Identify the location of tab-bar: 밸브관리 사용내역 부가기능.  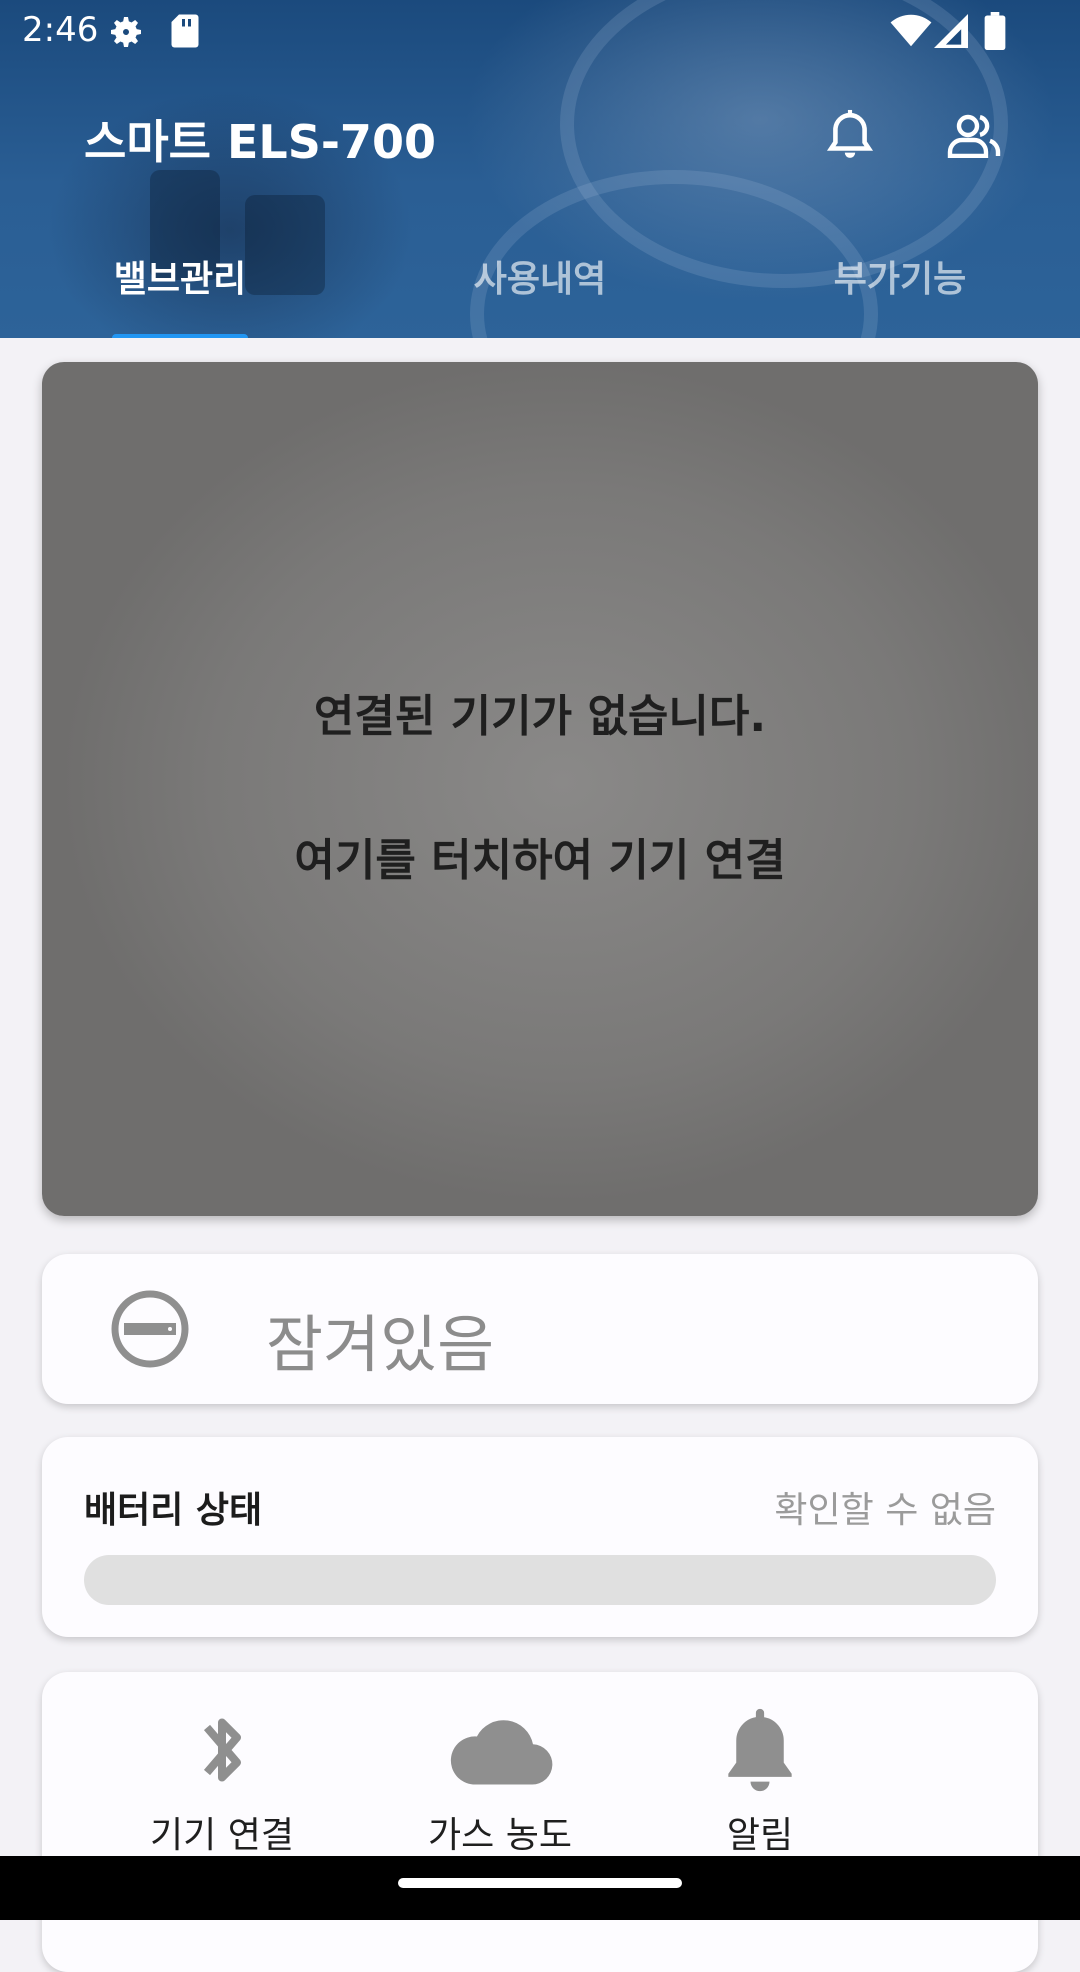
(540, 284).